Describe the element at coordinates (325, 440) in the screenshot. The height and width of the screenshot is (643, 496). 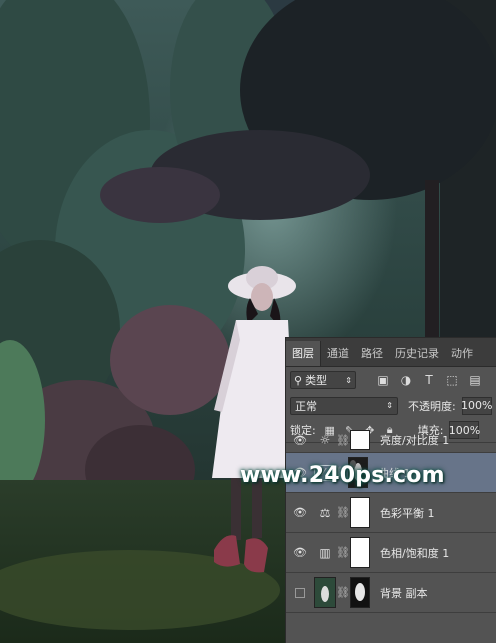
I see `brightness-contrast-icon: ☼` at that location.